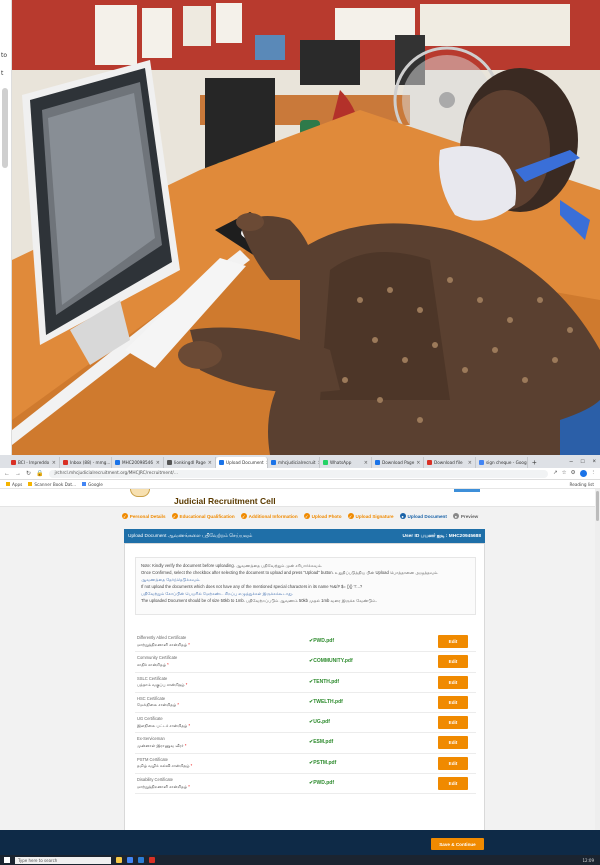  I want to click on page-scrollbar, so click(597, 677).